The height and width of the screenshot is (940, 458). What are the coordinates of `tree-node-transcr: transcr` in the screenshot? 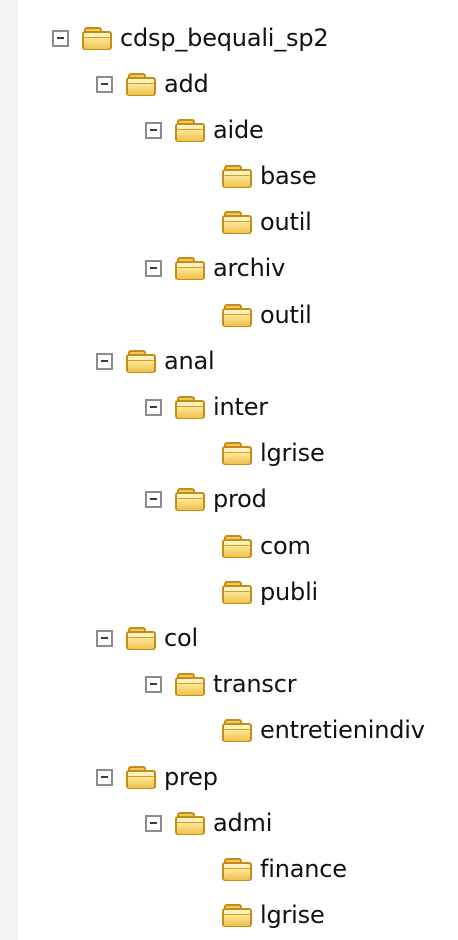 It's located at (221, 684).